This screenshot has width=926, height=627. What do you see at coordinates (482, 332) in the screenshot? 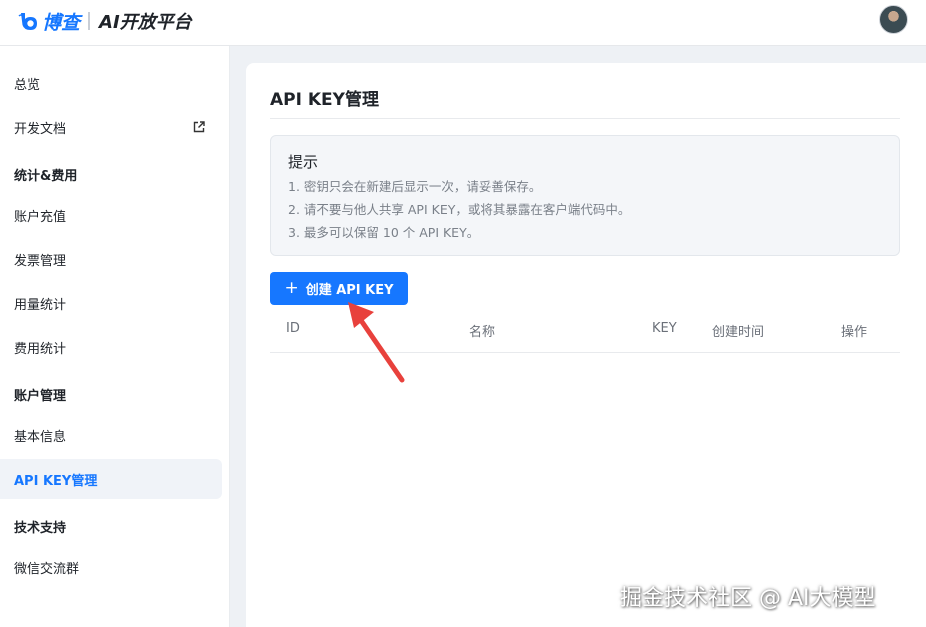
I see `column-header-name: 名称` at bounding box center [482, 332].